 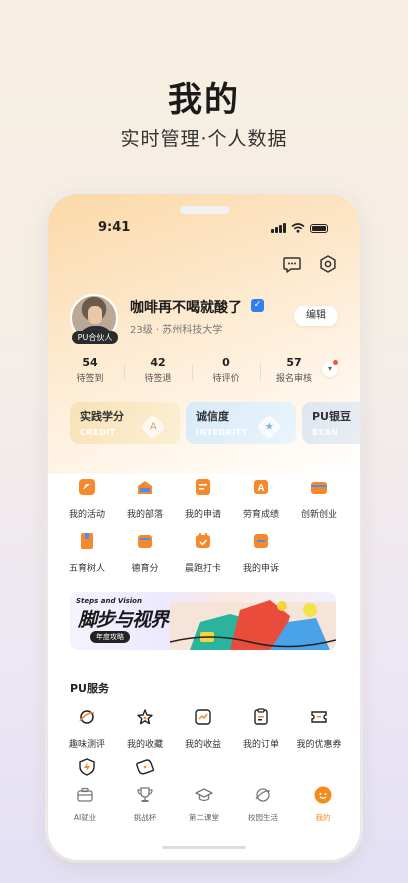 I want to click on tab-label: 校园生活, so click(x=263, y=817).